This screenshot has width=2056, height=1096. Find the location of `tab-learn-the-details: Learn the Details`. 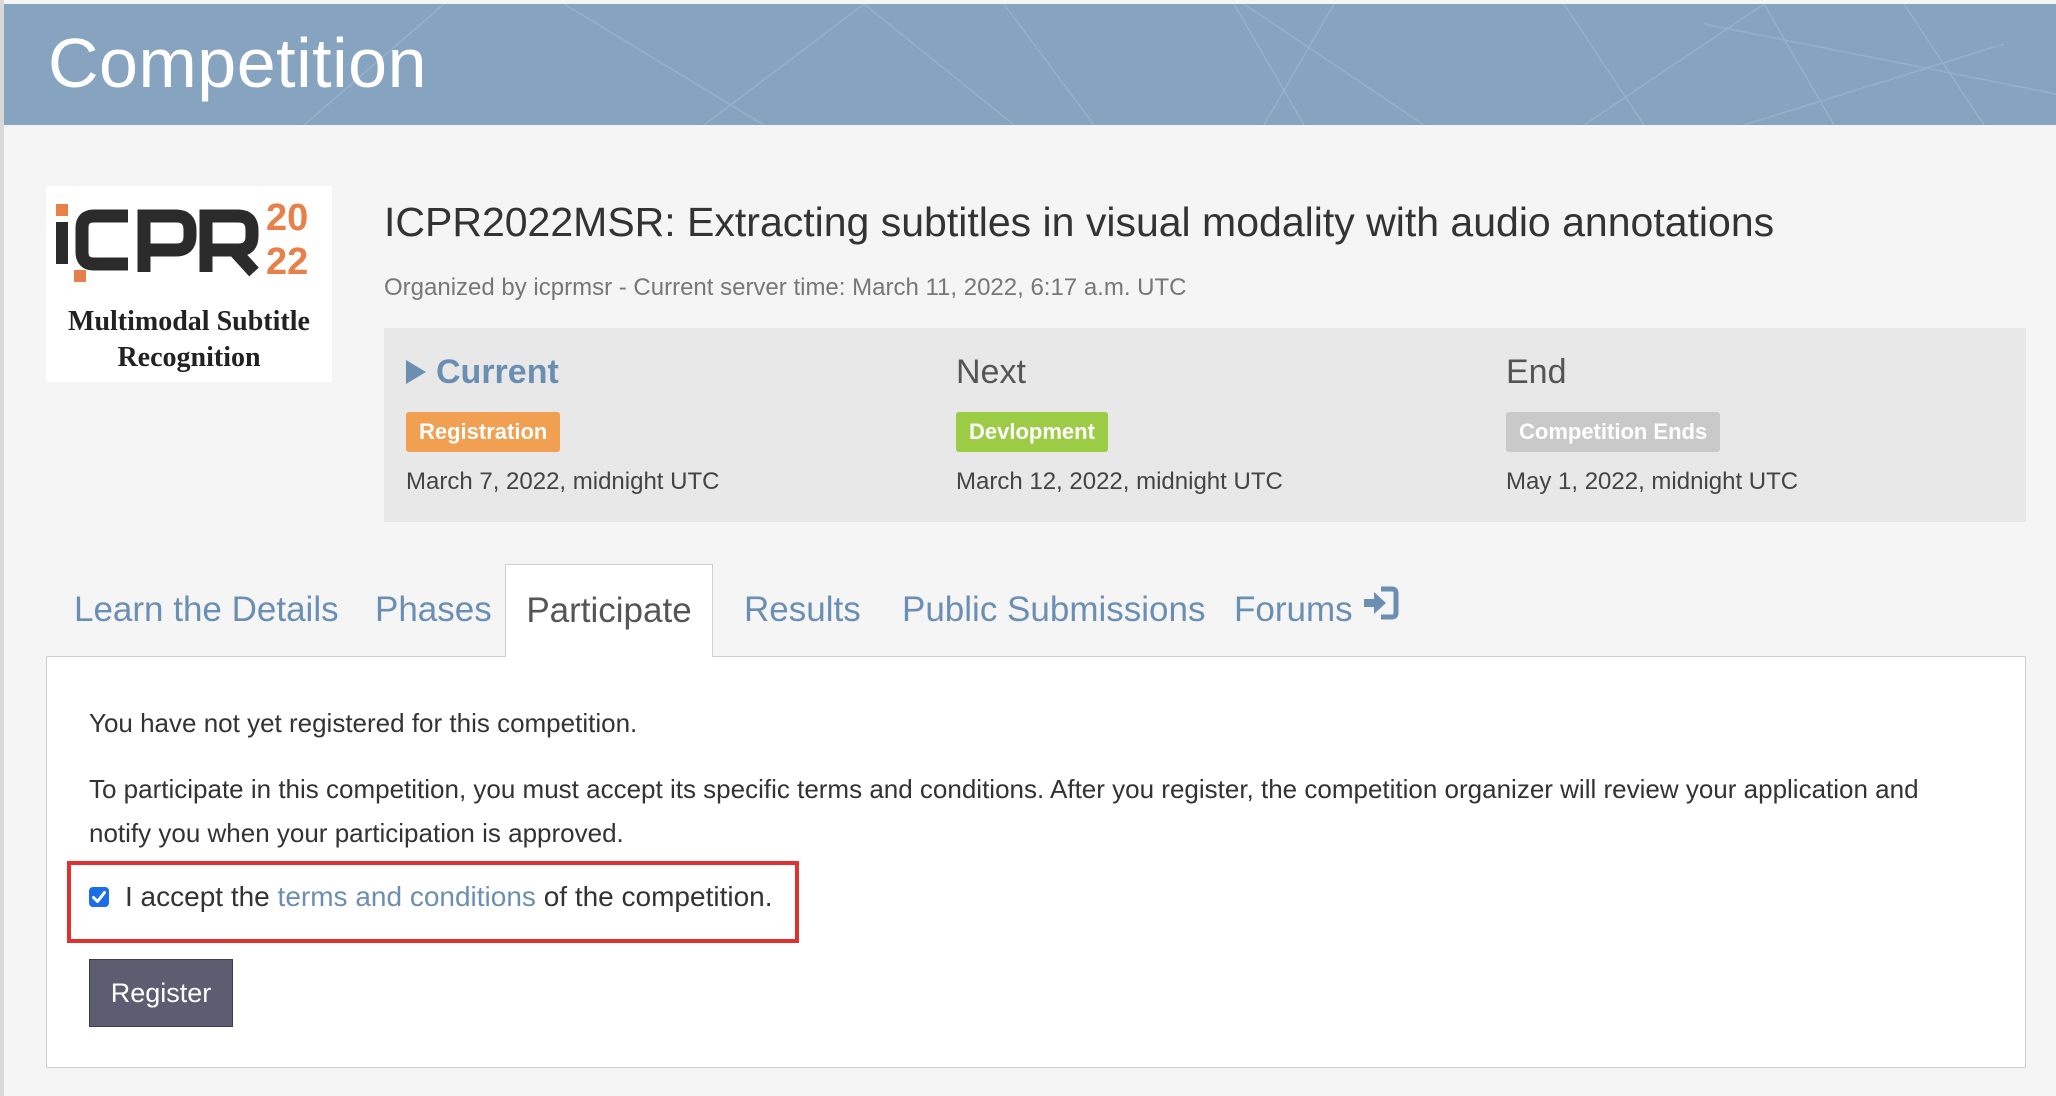

tab-learn-the-details: Learn the Details is located at coordinates (206, 610).